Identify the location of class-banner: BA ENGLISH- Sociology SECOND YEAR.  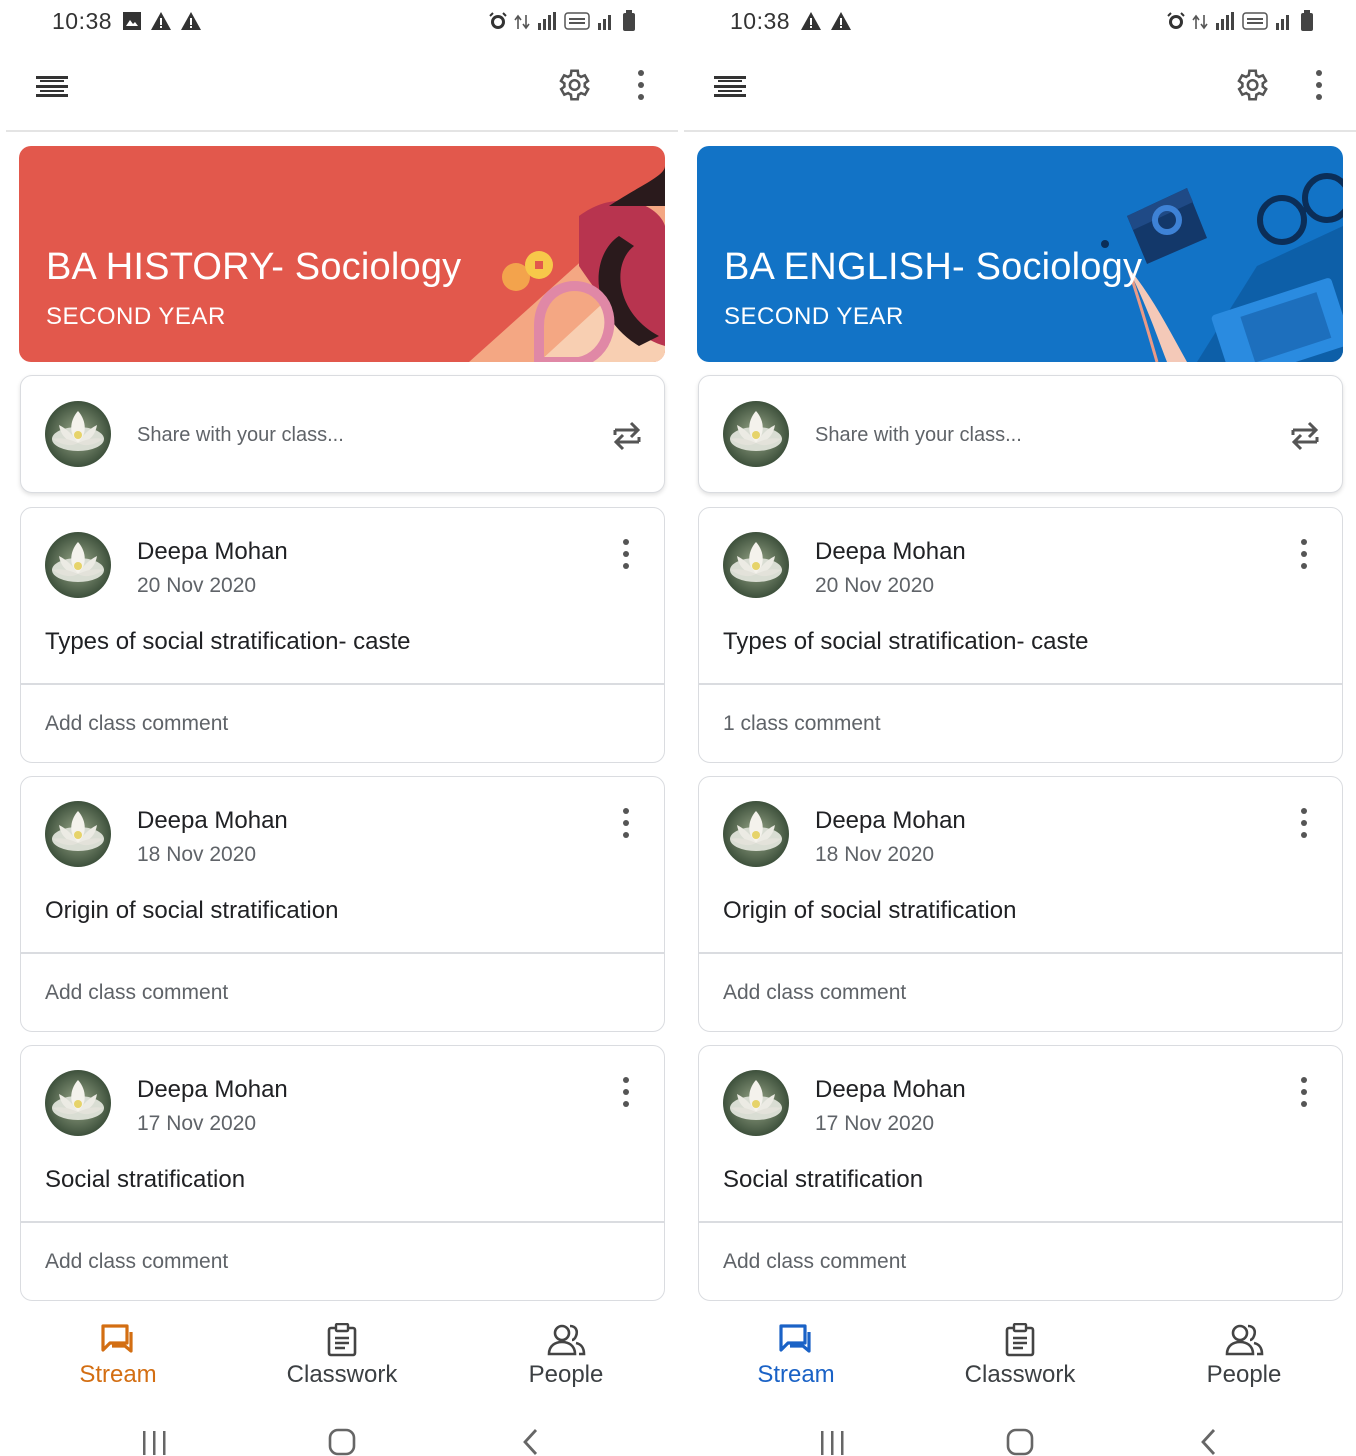
(1020, 254).